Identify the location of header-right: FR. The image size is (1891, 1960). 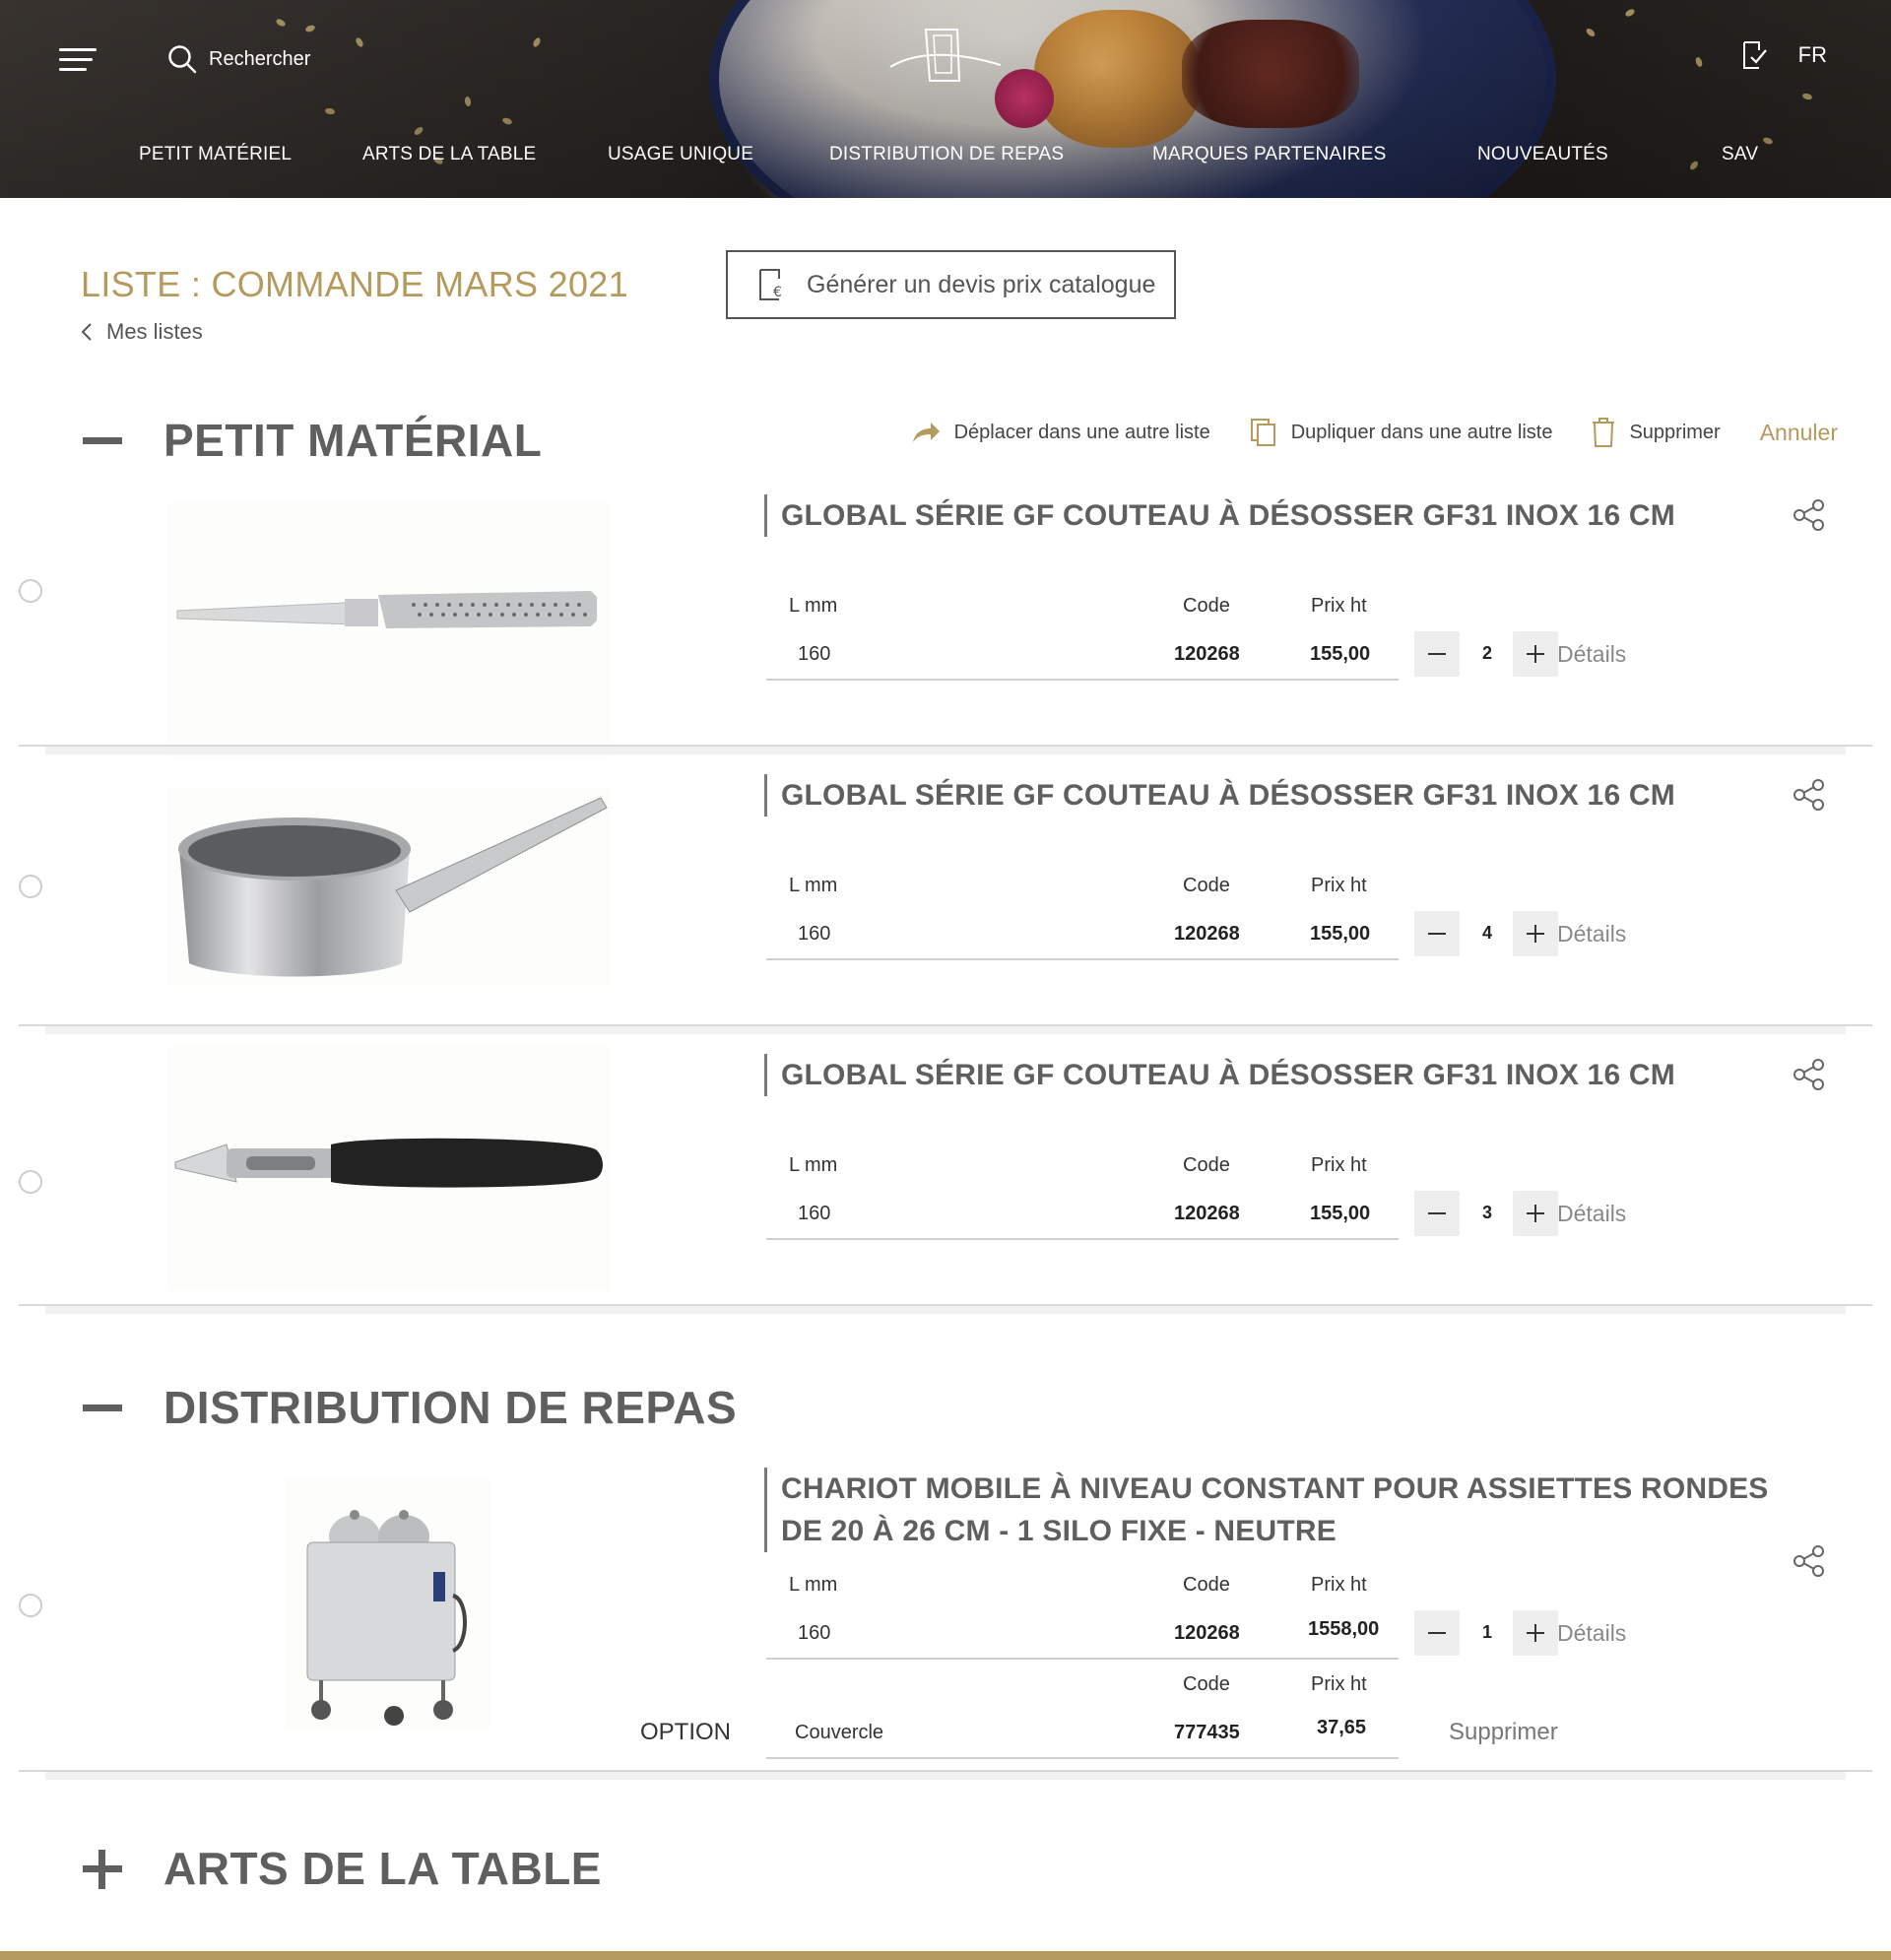
(1782, 55).